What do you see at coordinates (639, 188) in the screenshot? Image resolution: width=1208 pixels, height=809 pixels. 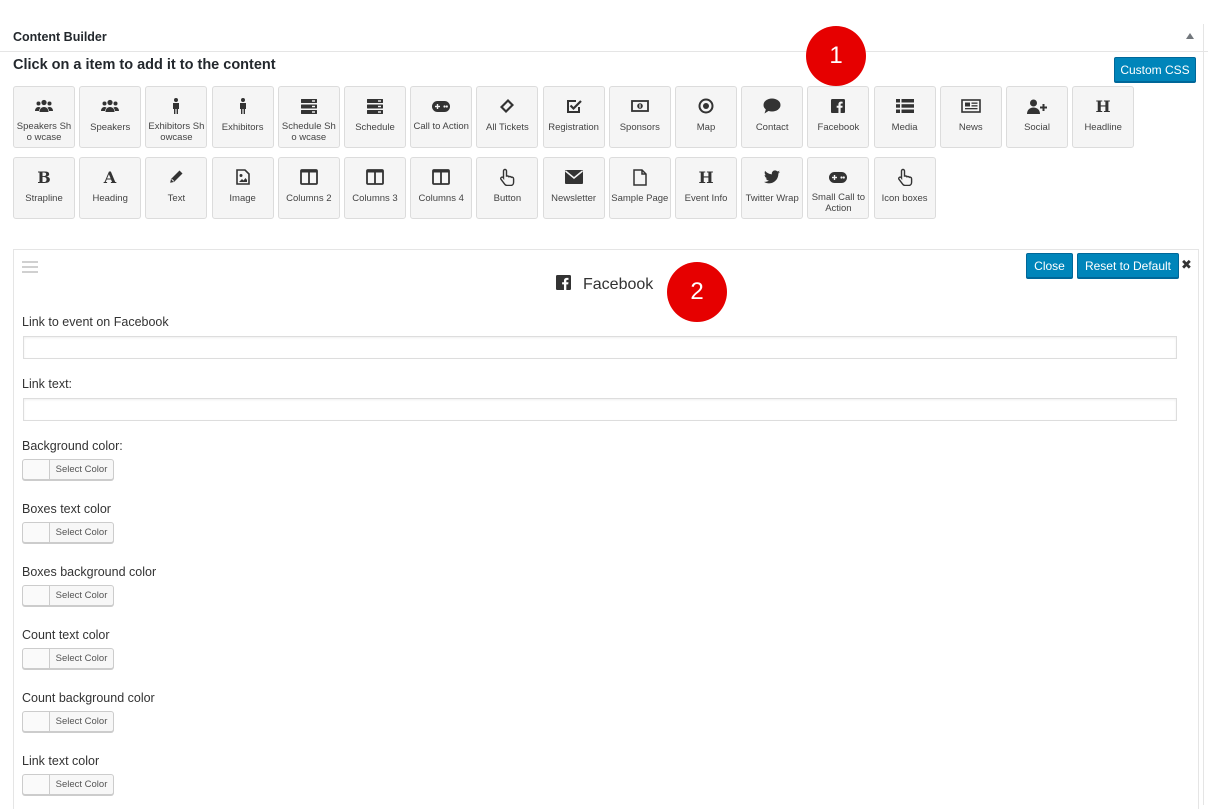 I see `tile-sample-page: Sample Page` at bounding box center [639, 188].